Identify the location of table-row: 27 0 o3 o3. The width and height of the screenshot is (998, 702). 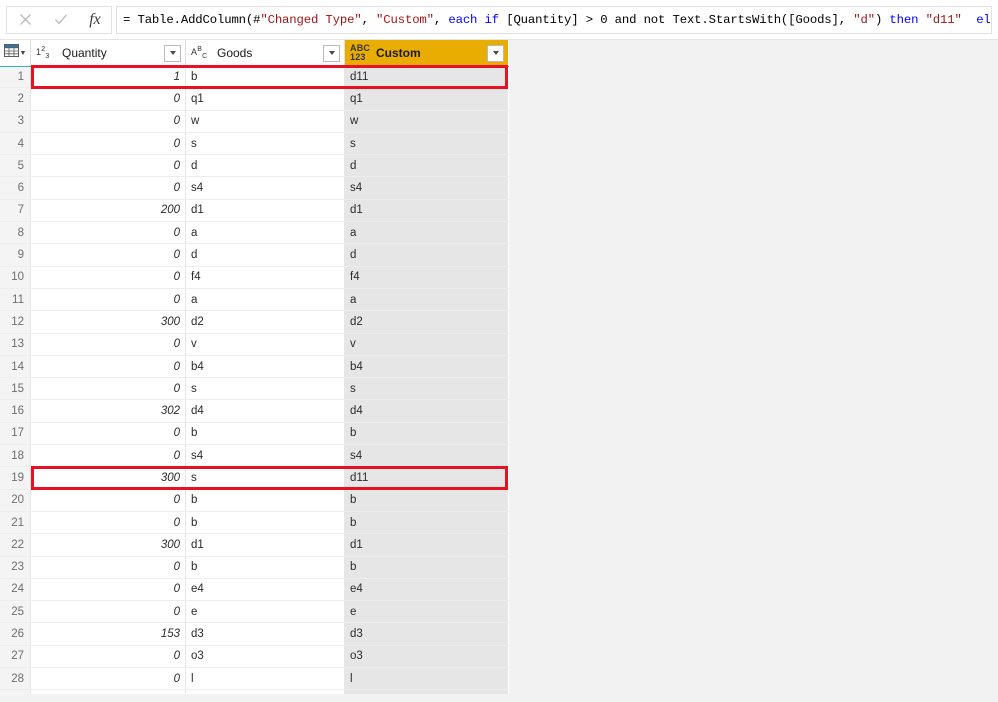
(254, 657).